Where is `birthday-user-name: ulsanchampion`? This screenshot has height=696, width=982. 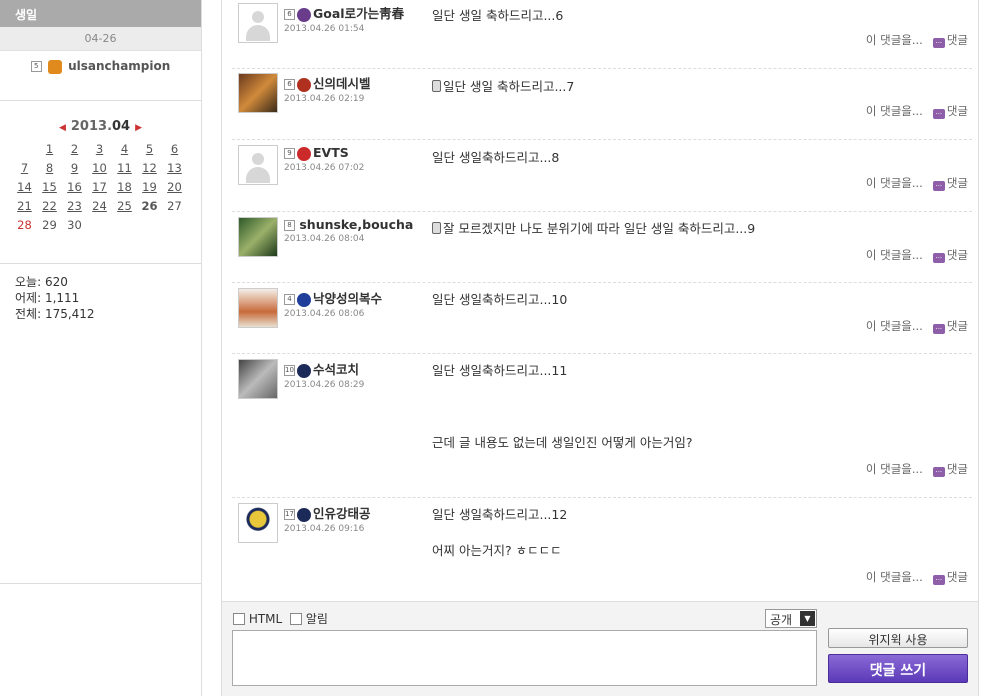
birthday-user-name: ulsanchampion is located at coordinates (119, 66).